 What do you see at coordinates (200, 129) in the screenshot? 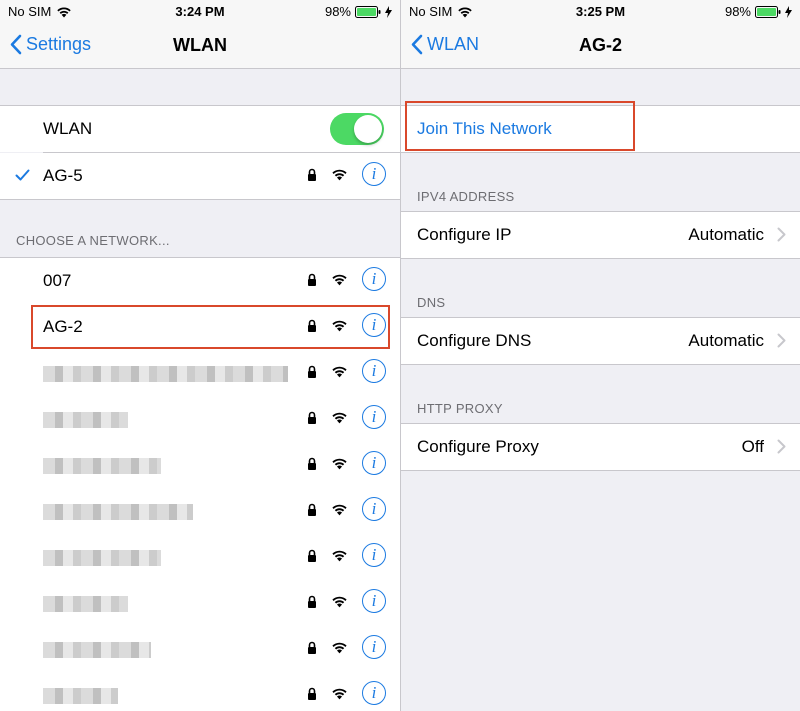
I see `wlan-toggle-row: WLAN` at bounding box center [200, 129].